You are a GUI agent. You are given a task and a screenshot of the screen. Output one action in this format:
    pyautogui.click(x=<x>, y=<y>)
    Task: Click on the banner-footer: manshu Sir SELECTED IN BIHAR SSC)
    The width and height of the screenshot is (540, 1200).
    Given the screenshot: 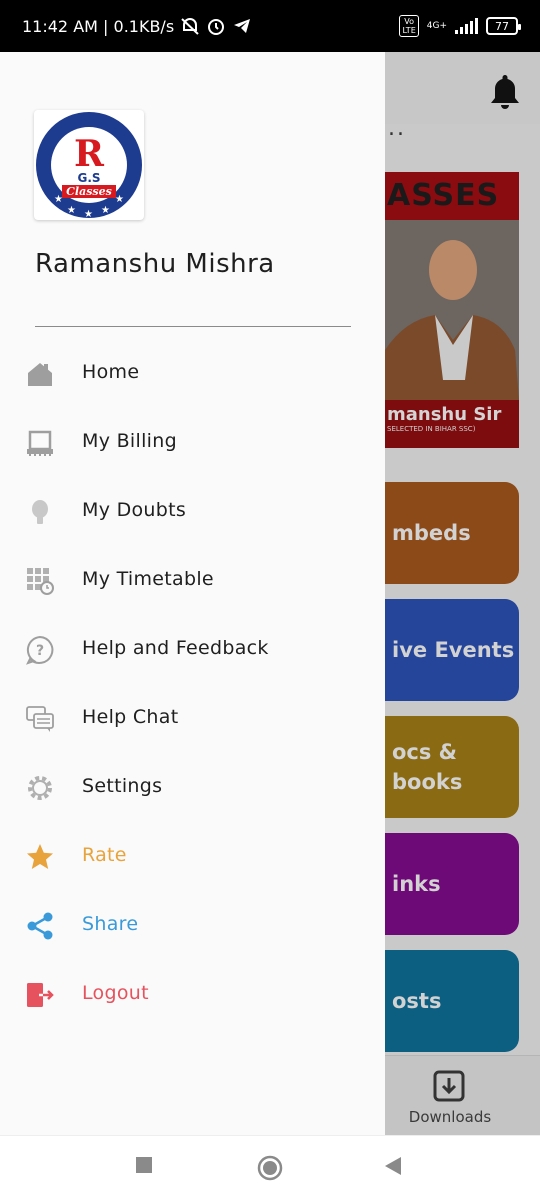 What is the action you would take?
    pyautogui.click(x=452, y=424)
    